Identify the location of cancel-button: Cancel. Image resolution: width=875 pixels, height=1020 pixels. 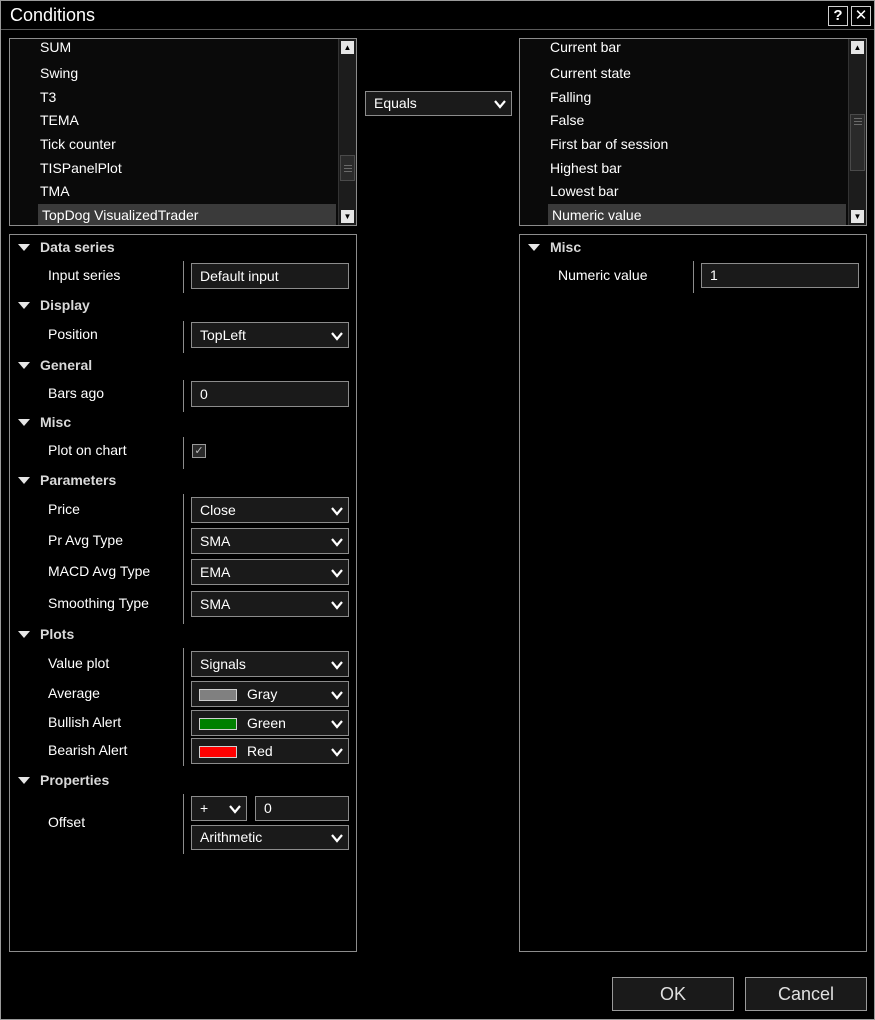
(806, 994).